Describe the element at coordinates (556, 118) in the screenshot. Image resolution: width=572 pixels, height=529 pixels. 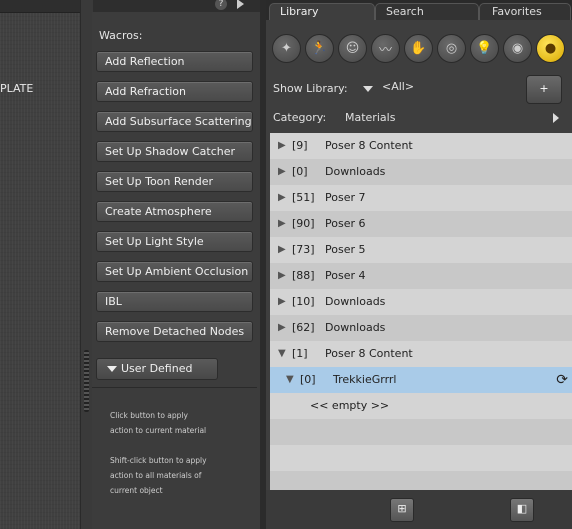
I see `category-arrow-icon` at that location.